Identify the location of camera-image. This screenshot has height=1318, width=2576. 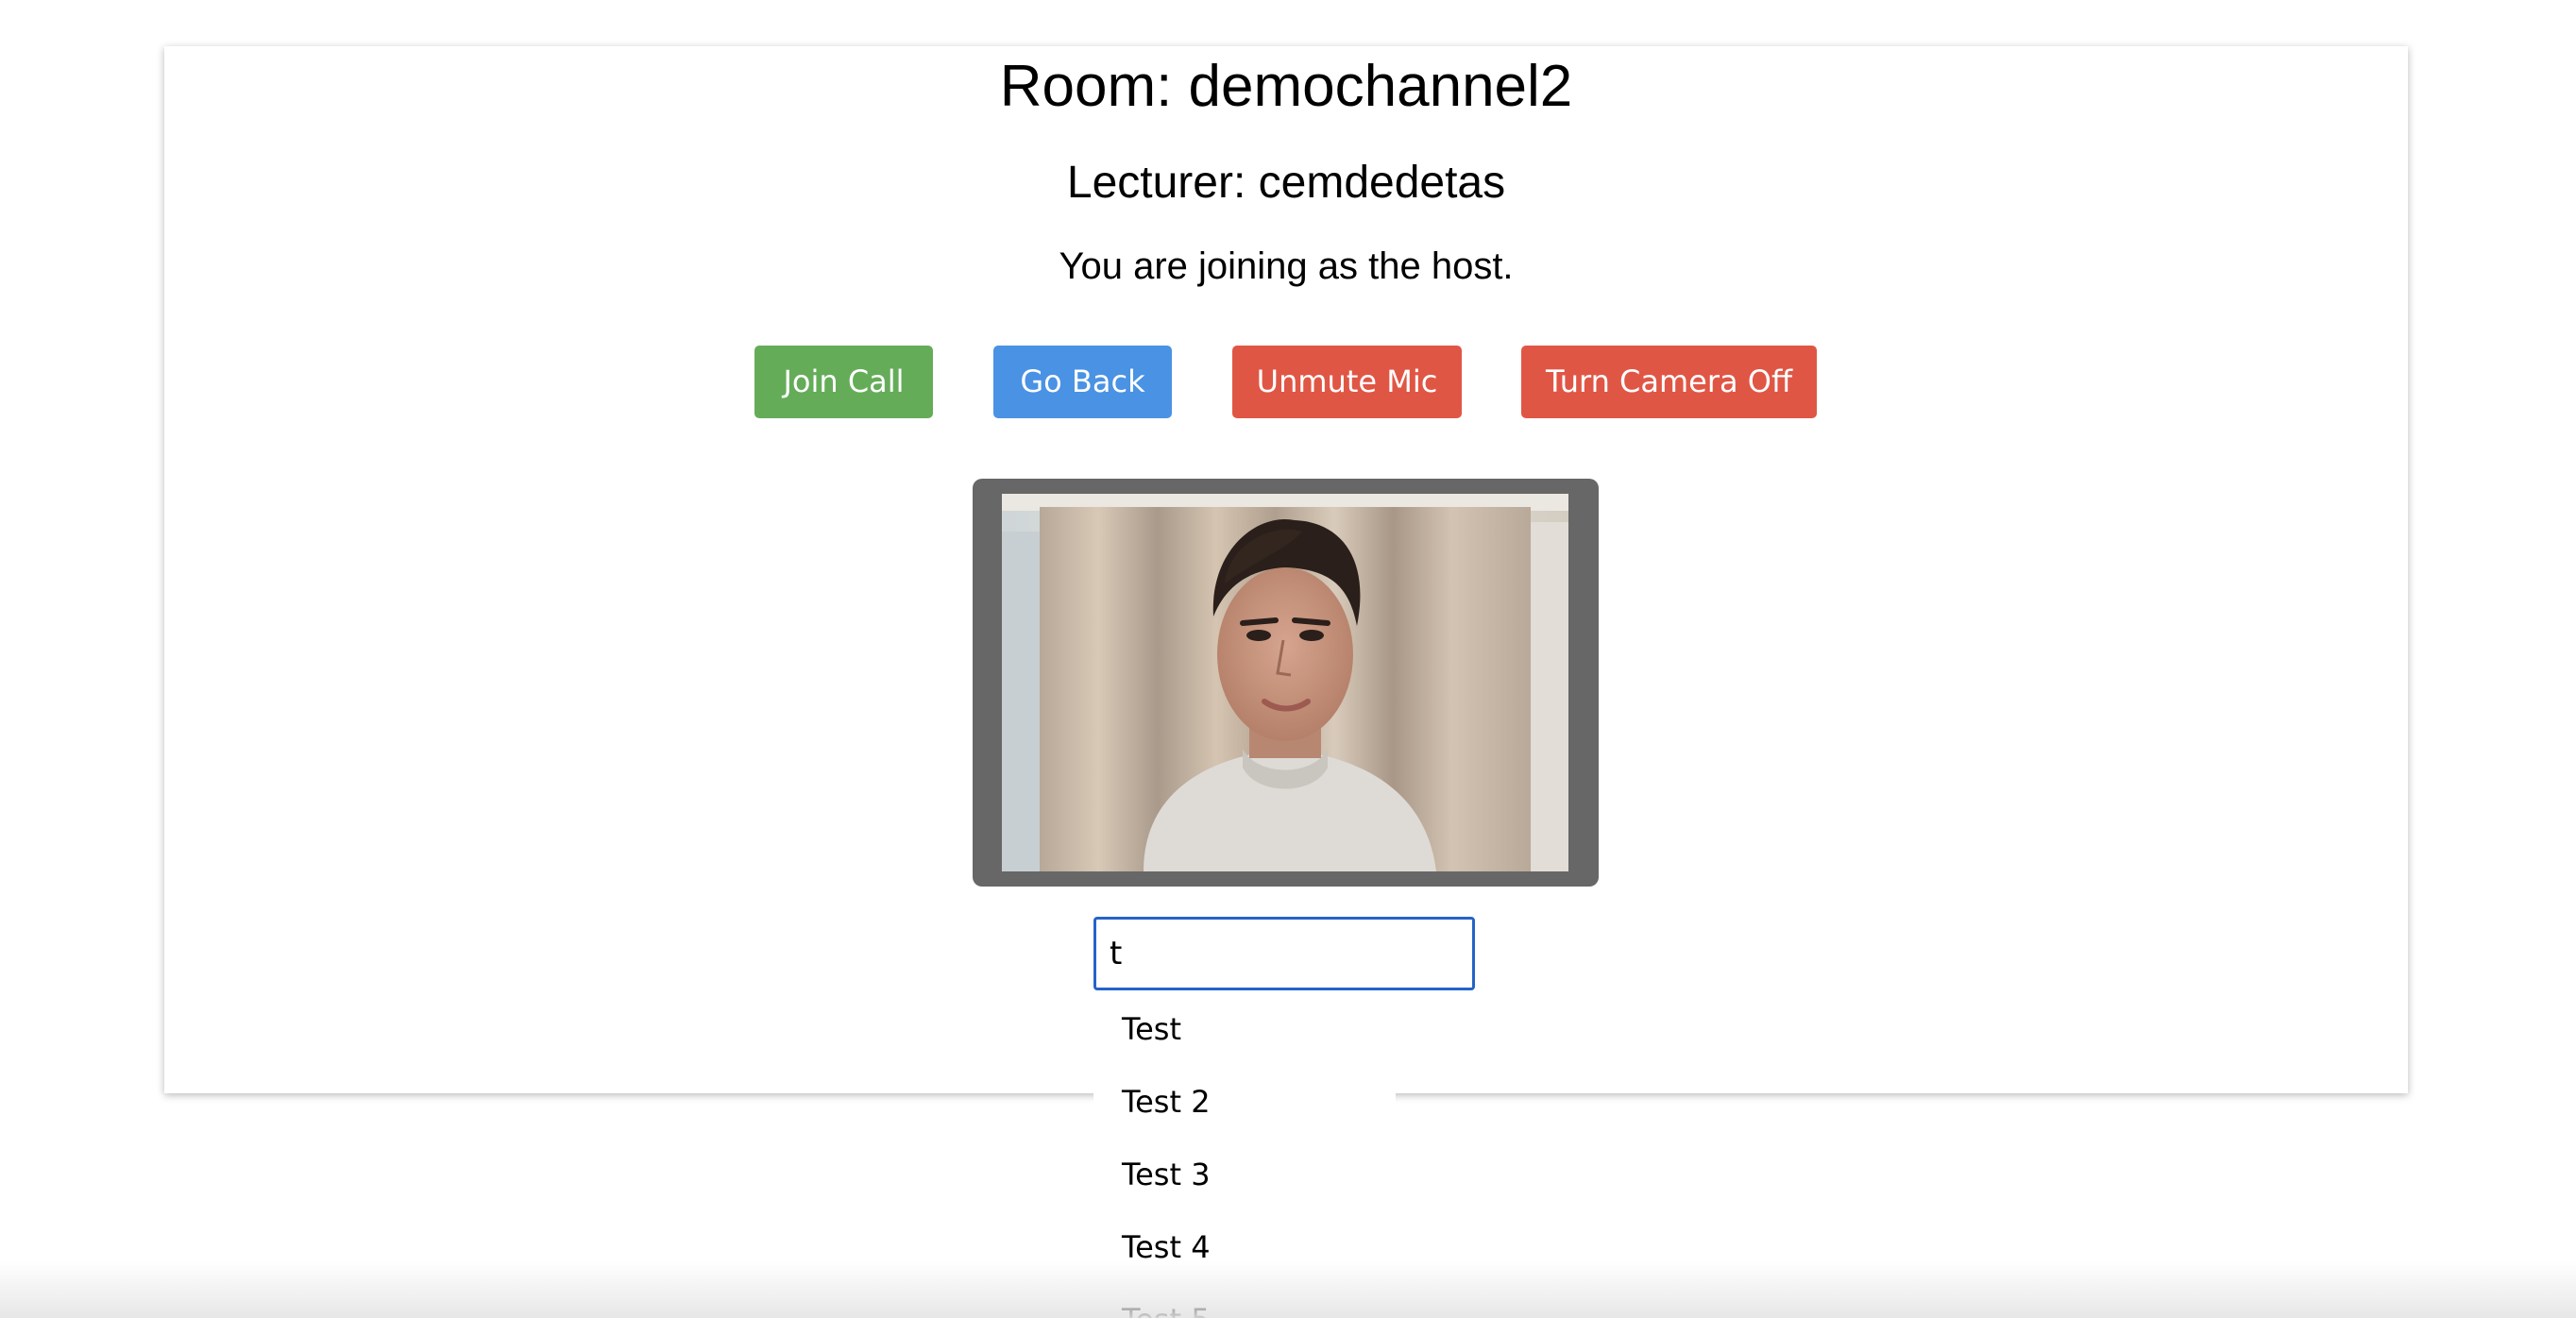
(1285, 682).